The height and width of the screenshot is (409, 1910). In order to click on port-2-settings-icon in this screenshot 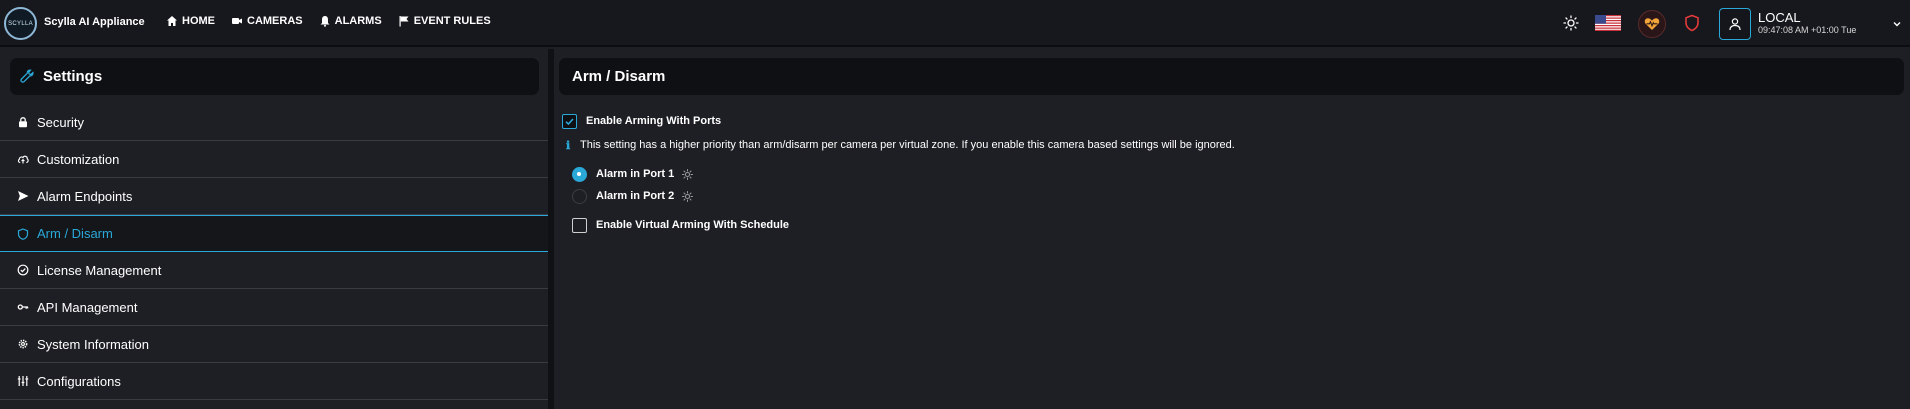, I will do `click(687, 196)`.